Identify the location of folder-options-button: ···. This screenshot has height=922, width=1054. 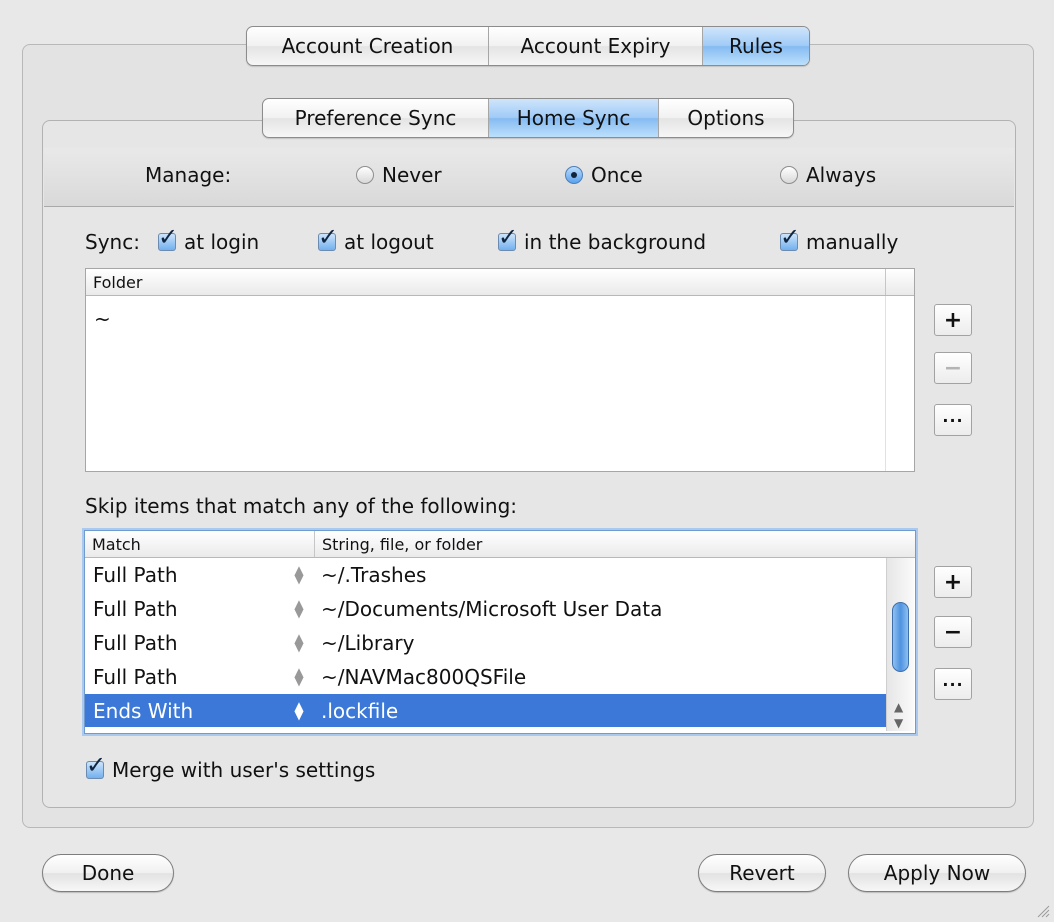
(953, 420).